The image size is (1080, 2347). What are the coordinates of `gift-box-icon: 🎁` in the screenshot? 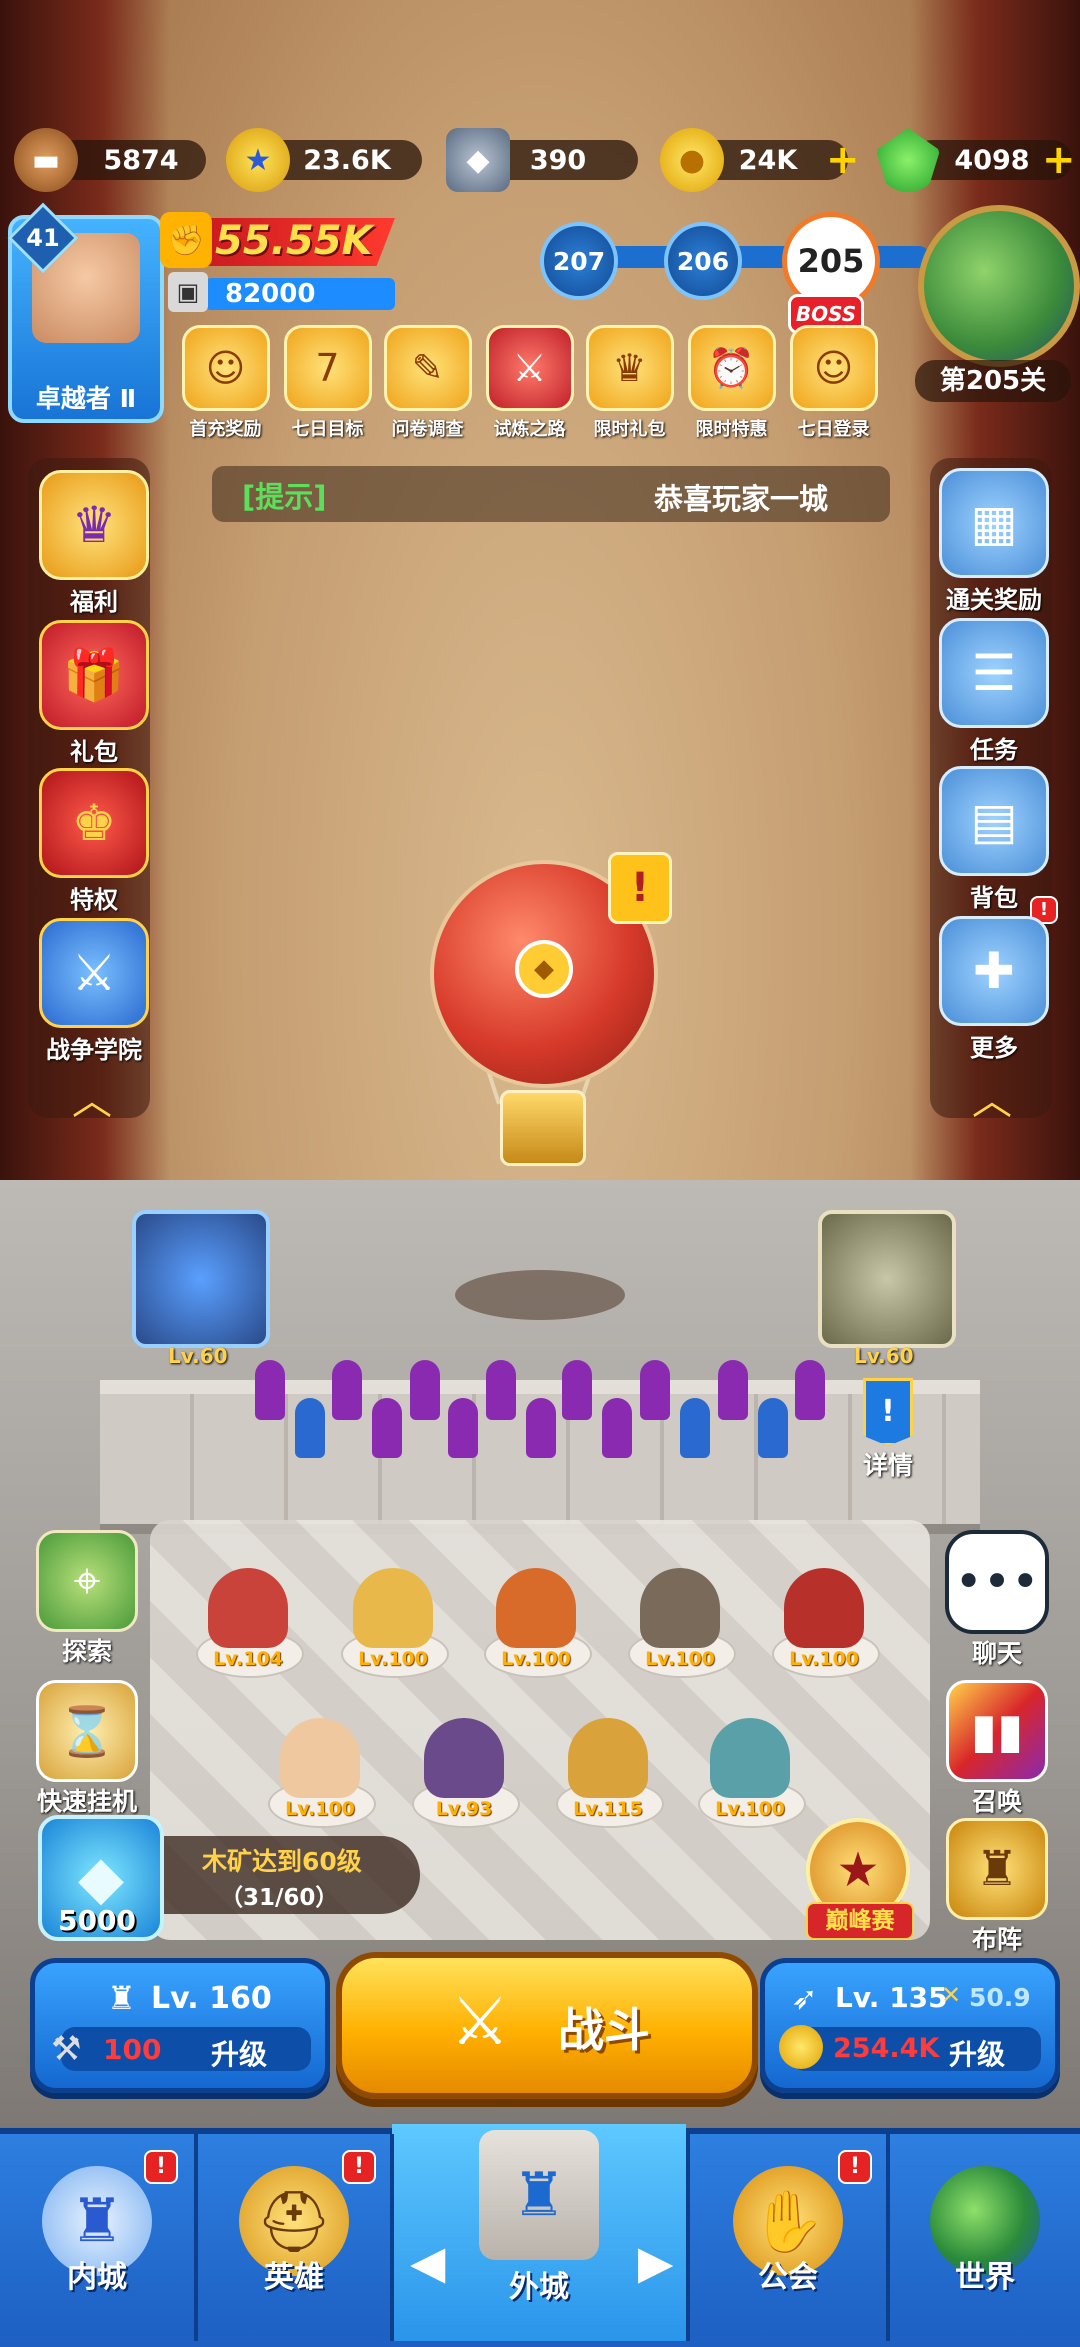 It's located at (94, 675).